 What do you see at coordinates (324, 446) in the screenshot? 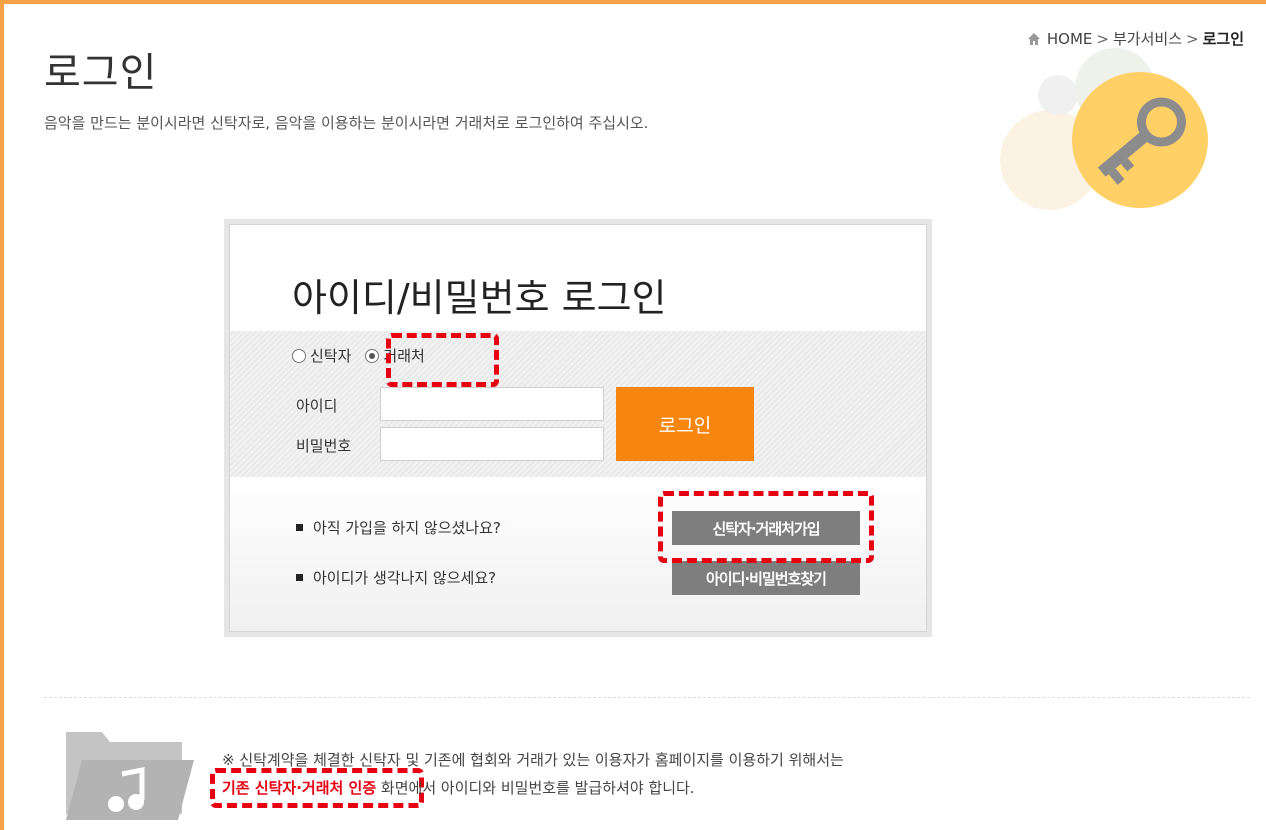
I see `password-label: 비밀번호` at bounding box center [324, 446].